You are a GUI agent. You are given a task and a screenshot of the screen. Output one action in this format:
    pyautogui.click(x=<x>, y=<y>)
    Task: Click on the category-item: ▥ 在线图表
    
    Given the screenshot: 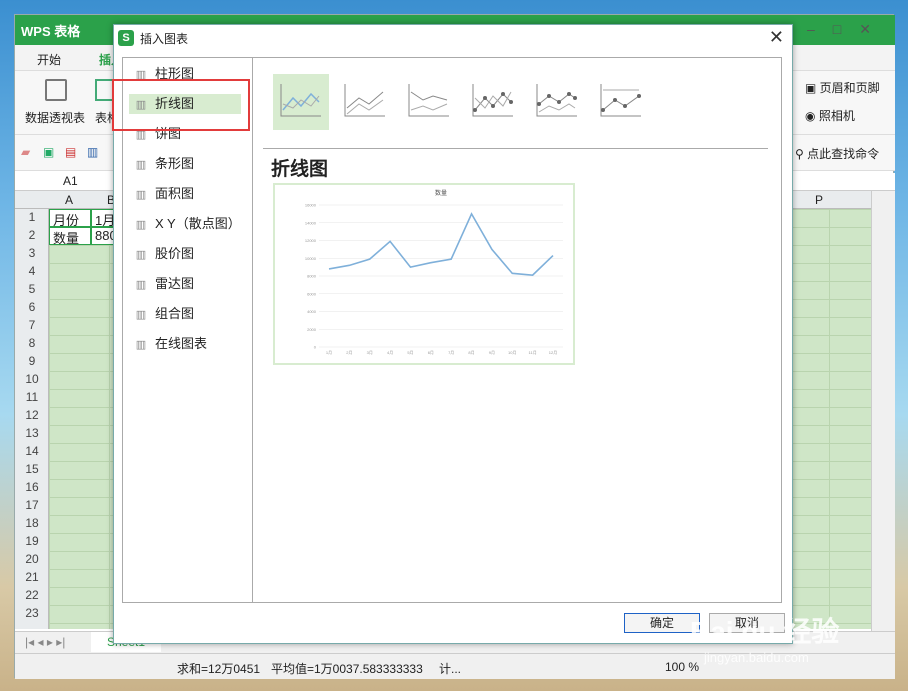 What is the action you would take?
    pyautogui.click(x=185, y=344)
    